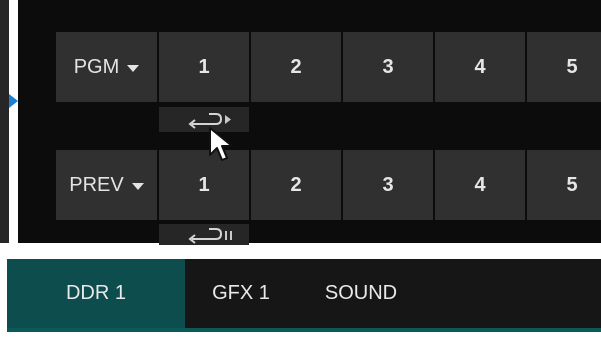 The image size is (601, 349). Describe the element at coordinates (96, 293) in the screenshot. I see `tab-ddr-1: DDR 1` at that location.